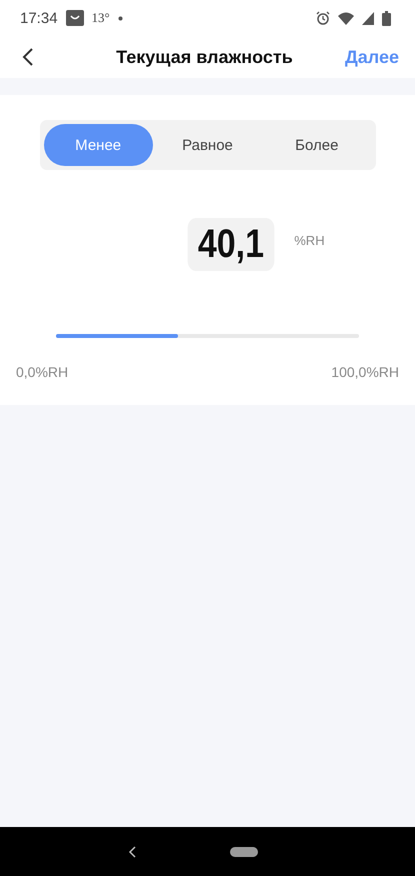  What do you see at coordinates (346, 18) in the screenshot?
I see `wifi-icon` at bounding box center [346, 18].